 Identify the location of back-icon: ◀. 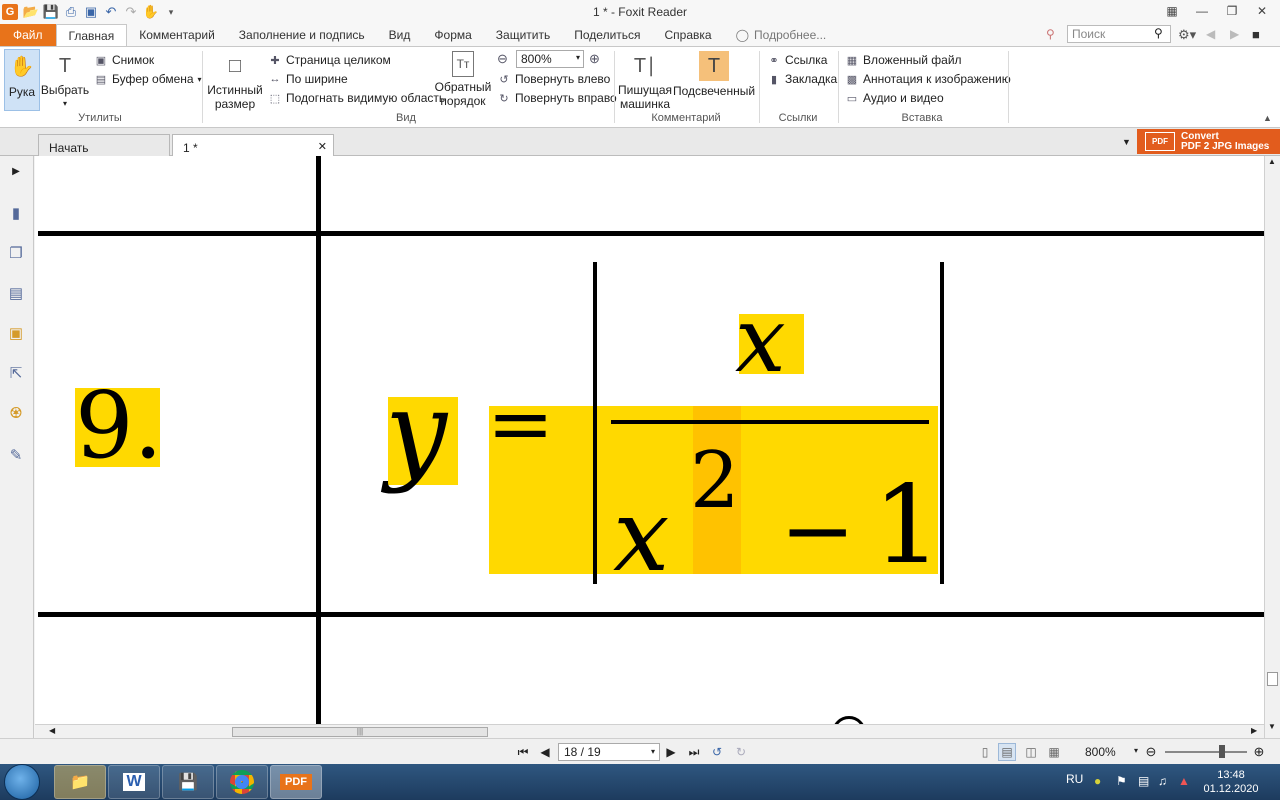
(1210, 34).